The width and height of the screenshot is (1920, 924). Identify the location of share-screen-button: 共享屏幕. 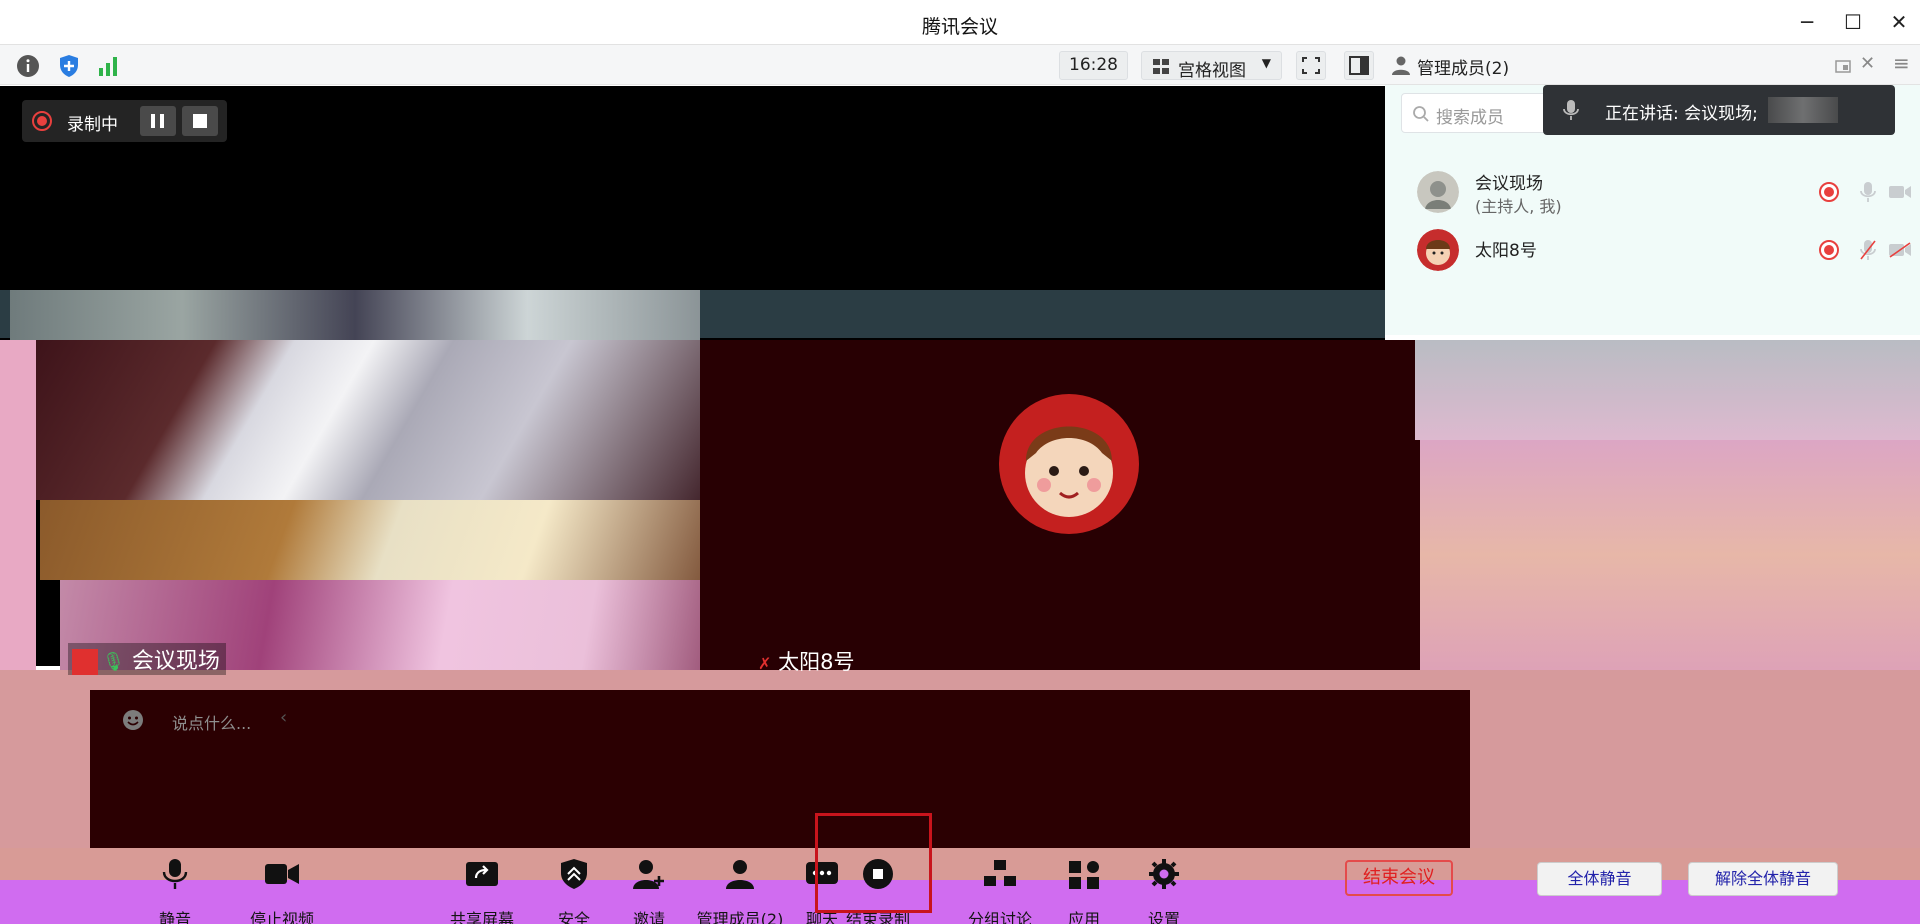
(482, 891).